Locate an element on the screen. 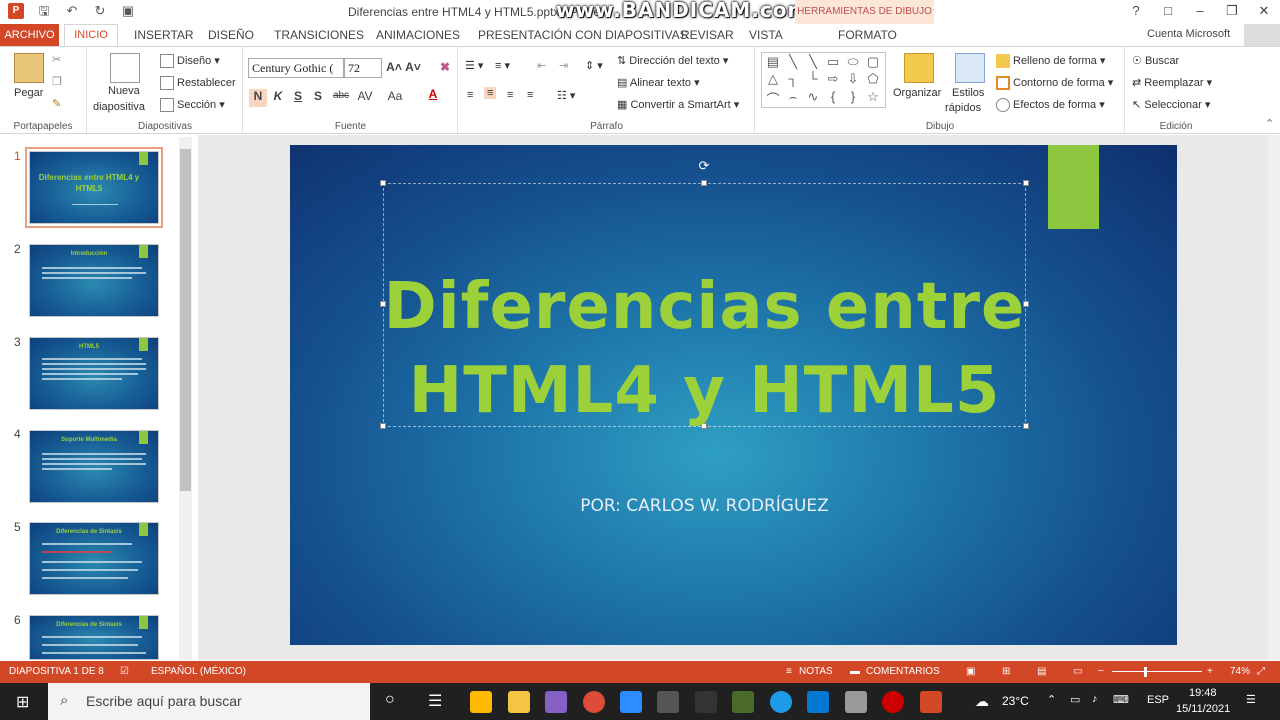  shrink-font-icon: A˅ is located at coordinates (413, 67).